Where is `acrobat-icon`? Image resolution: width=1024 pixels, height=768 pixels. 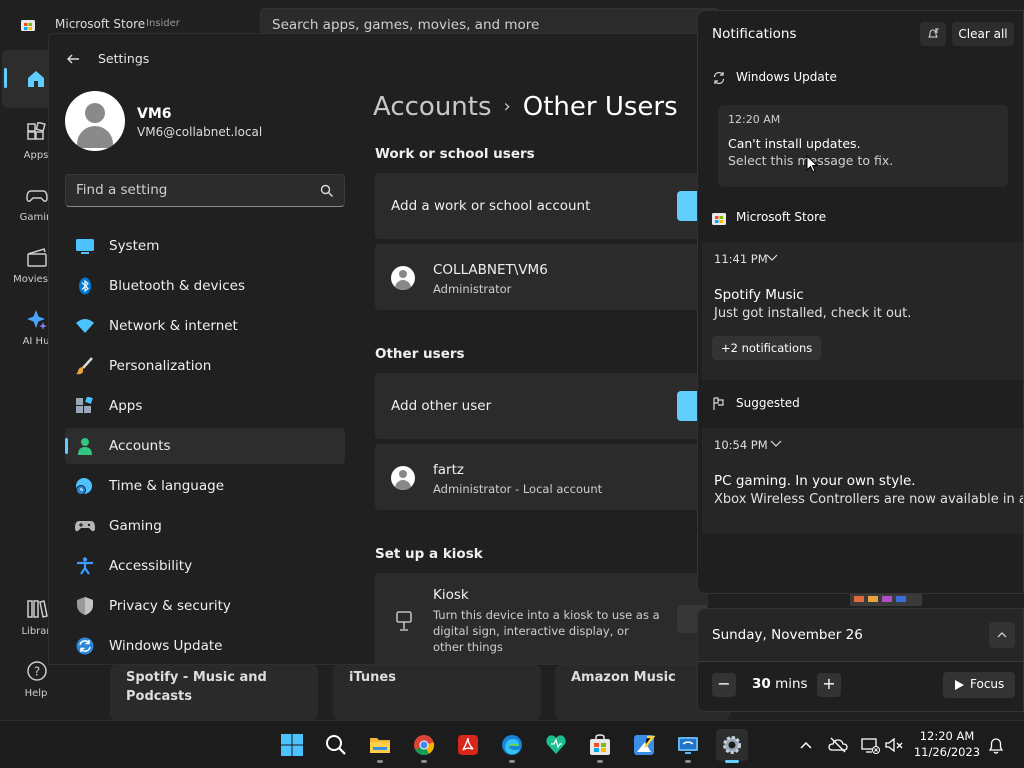 acrobat-icon is located at coordinates (468, 745).